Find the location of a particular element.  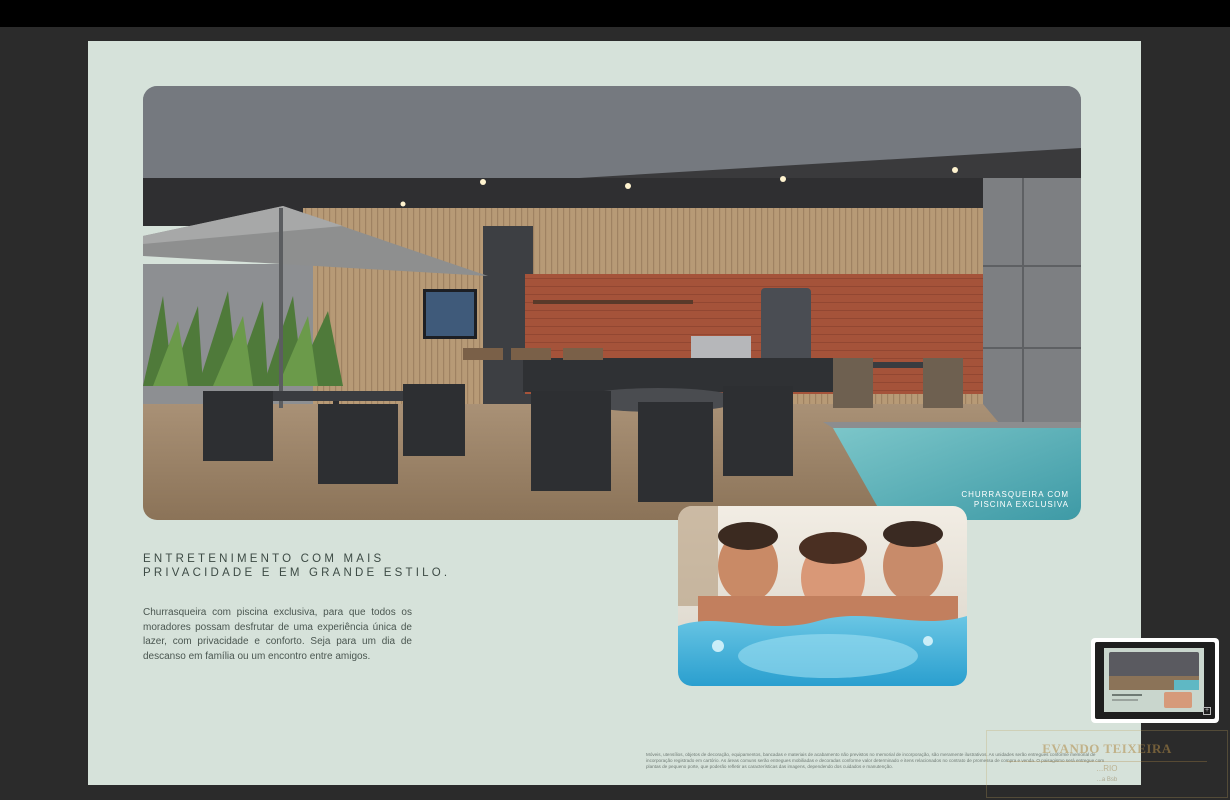

watermark-divider is located at coordinates (1107, 761).